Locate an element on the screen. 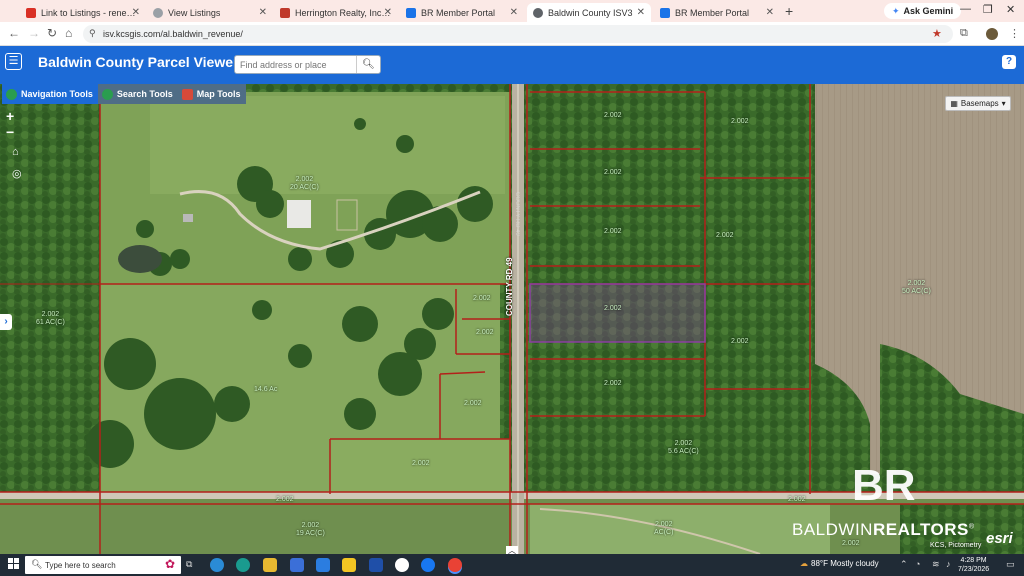  mail-icon is located at coordinates (323, 565).